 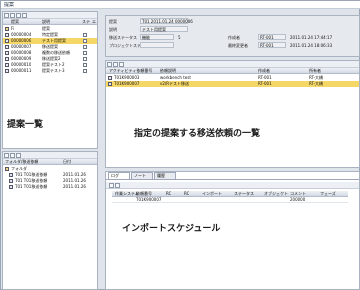 What do you see at coordinates (21, 46) in the screenshot?
I see `proposal-id: 00000007` at bounding box center [21, 46].